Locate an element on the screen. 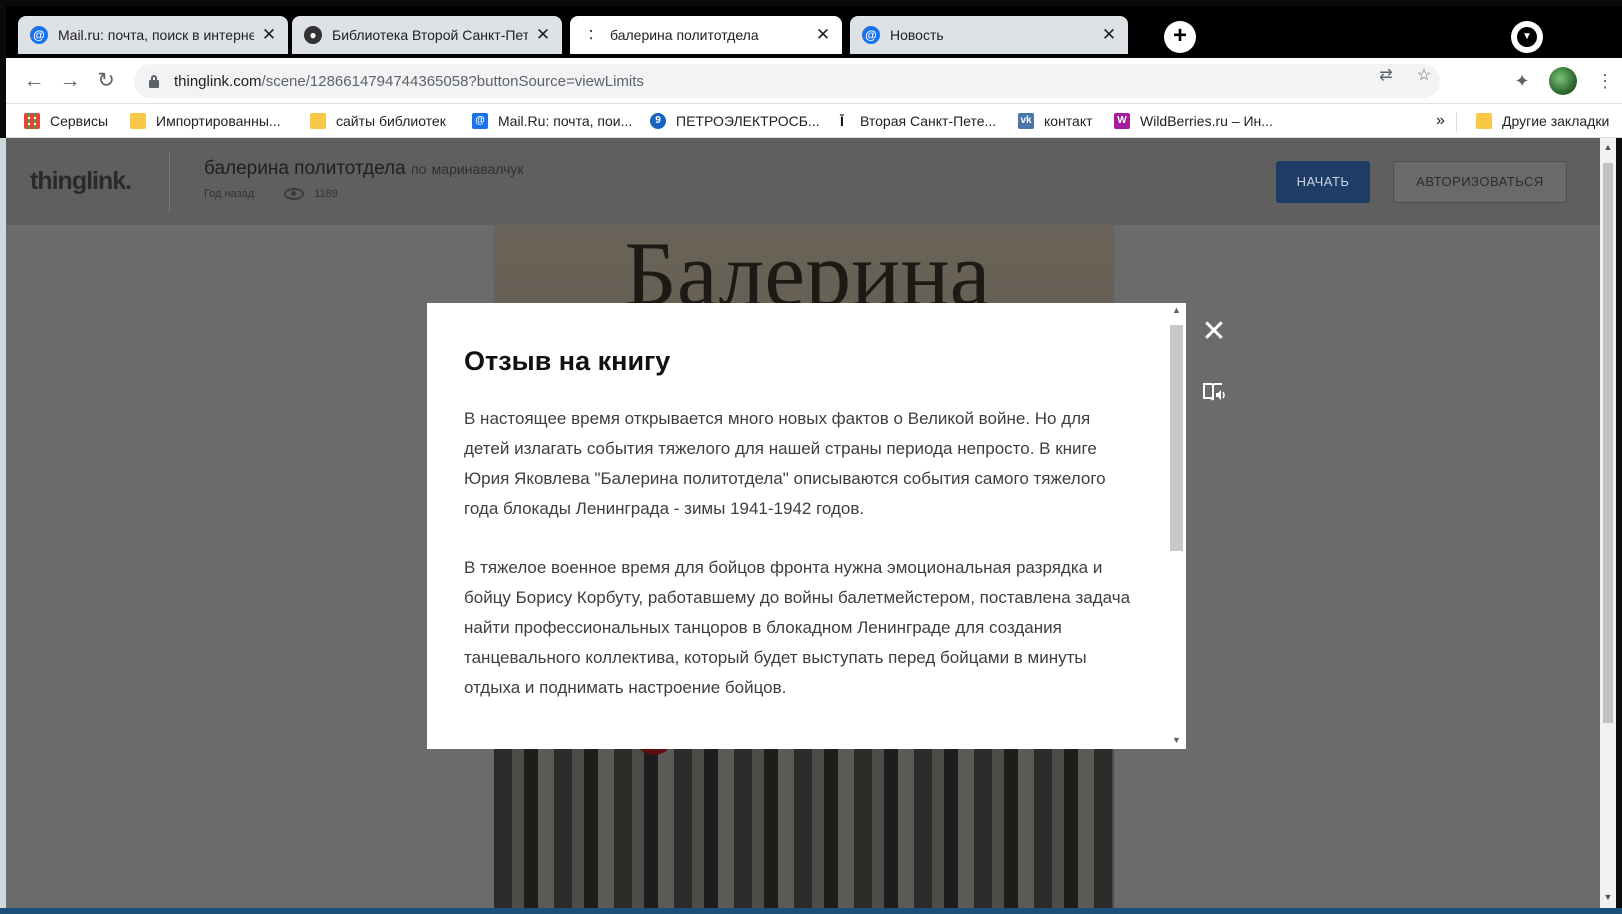 This screenshot has width=1622, height=914. bookmark-label: Сервисы is located at coordinates (79, 121).